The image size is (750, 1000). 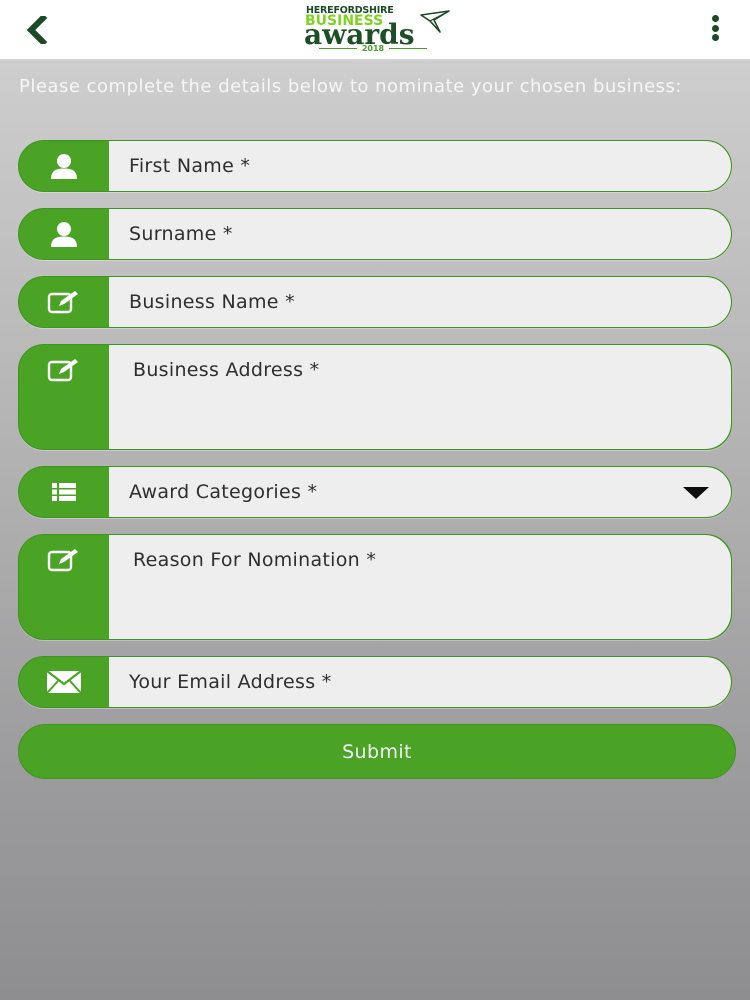 I want to click on back-button, so click(x=36, y=30).